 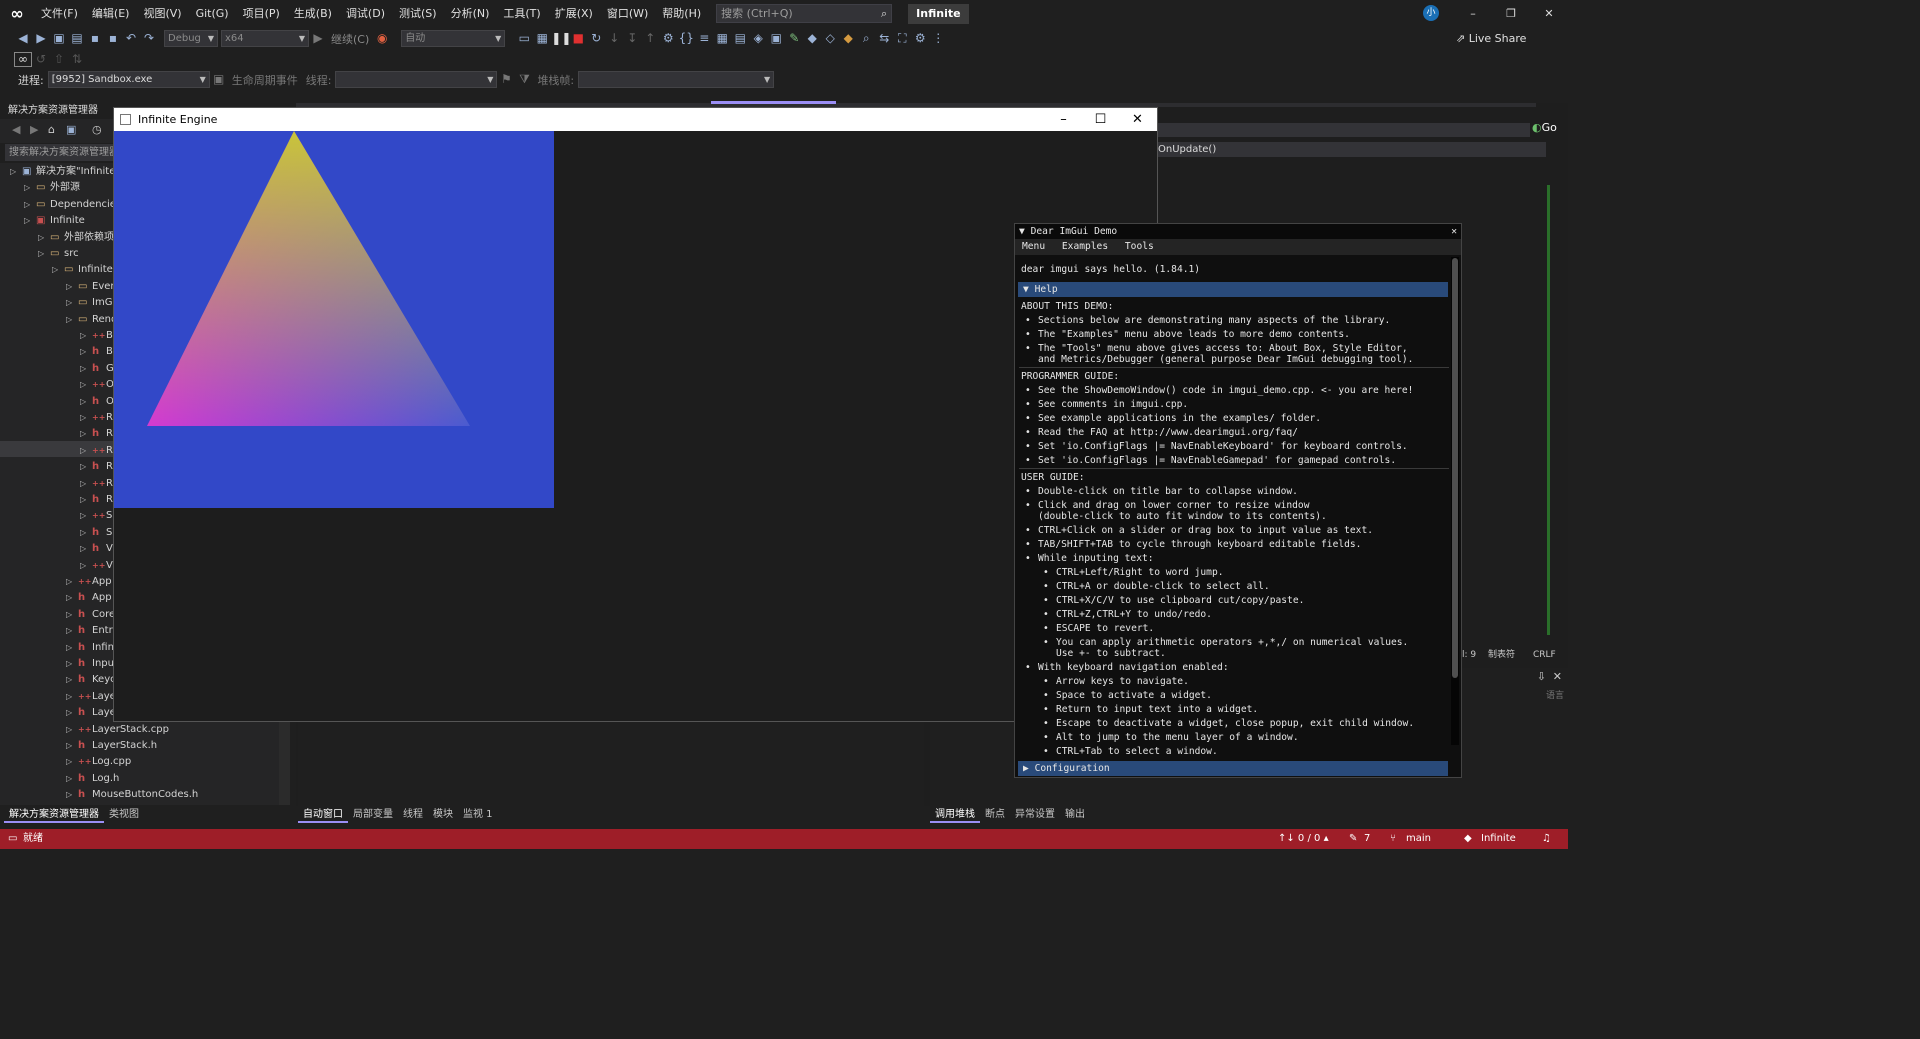 What do you see at coordinates (1418, 839) in the screenshot?
I see `git-branch: main` at bounding box center [1418, 839].